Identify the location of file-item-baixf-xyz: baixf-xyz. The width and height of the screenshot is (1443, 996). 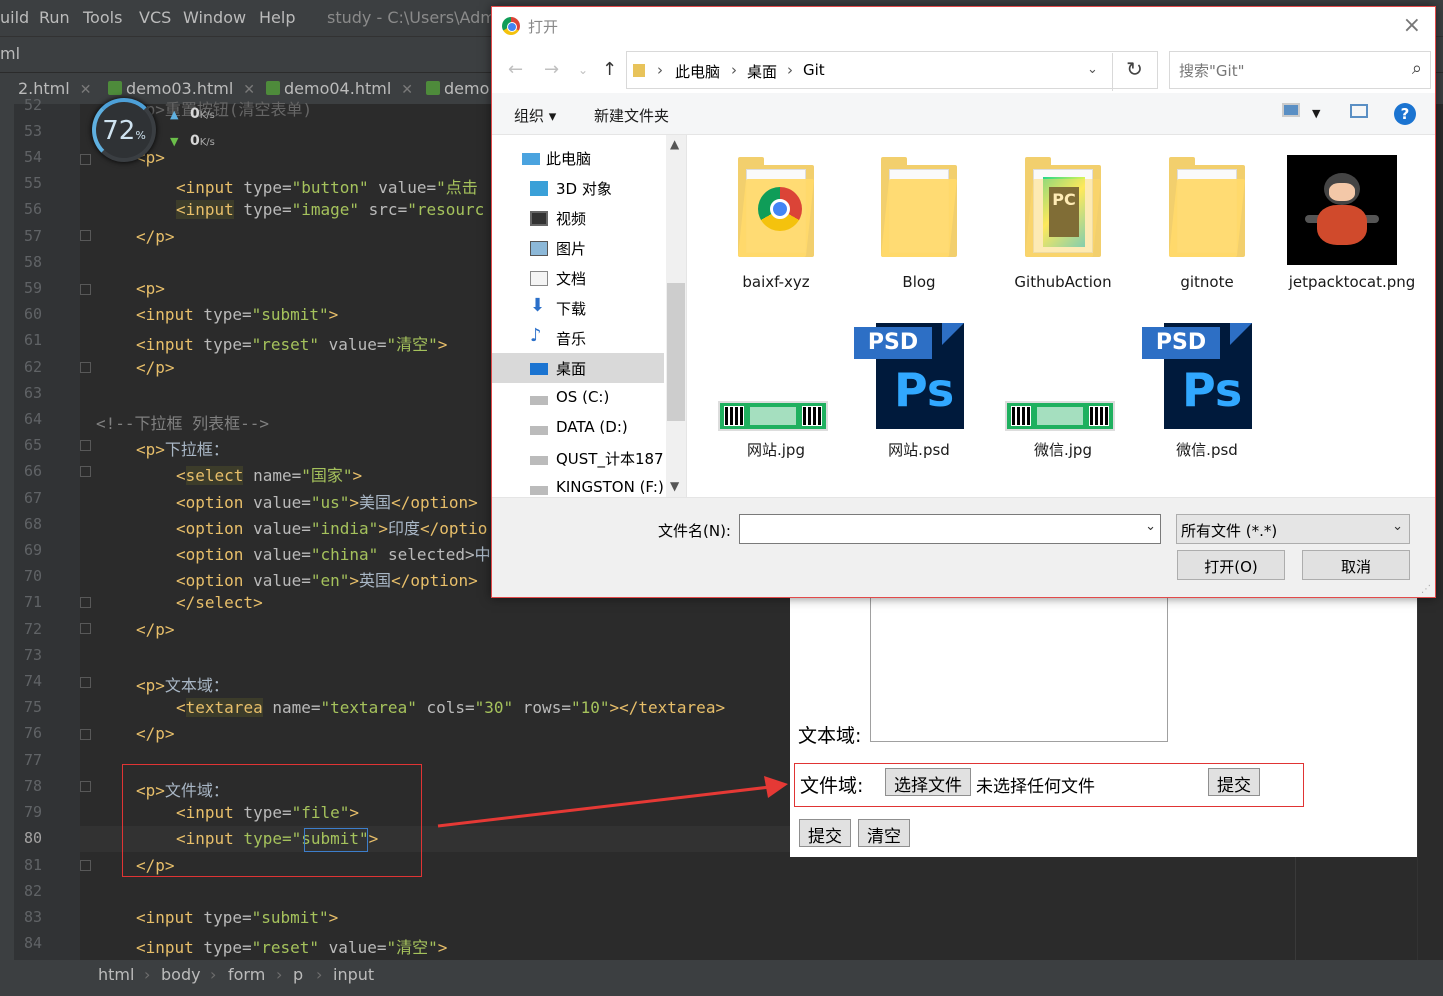
(776, 232).